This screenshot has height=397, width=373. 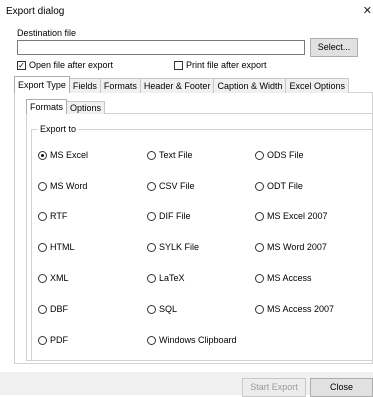 I want to click on radio-text-file: Text File, so click(x=170, y=155).